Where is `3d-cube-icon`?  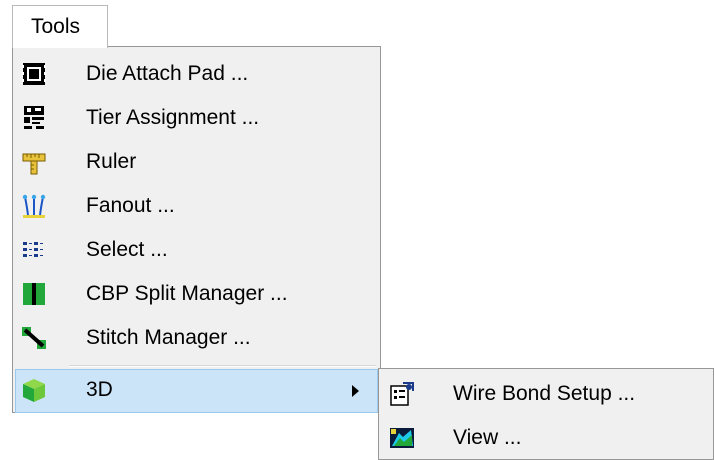 3d-cube-icon is located at coordinates (34, 390).